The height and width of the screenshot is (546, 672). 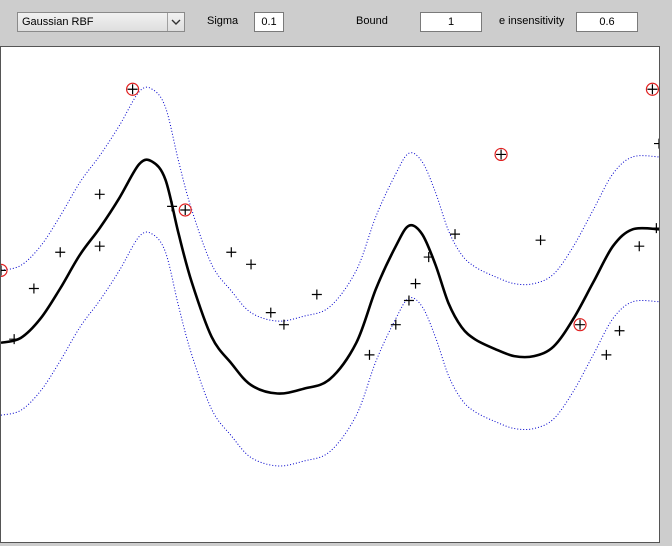 I want to click on kernel-select-value: Gaussian RBF, so click(x=58, y=22).